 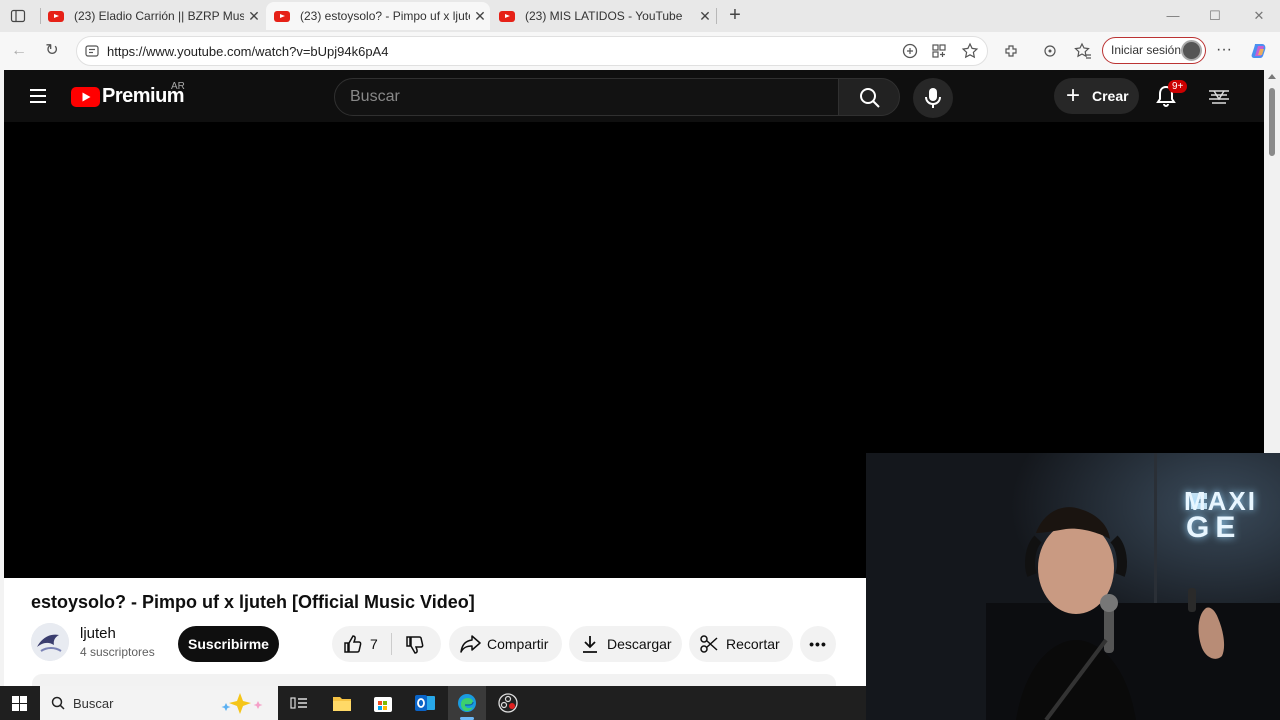 I want to click on apps-icon, so click(x=939, y=51).